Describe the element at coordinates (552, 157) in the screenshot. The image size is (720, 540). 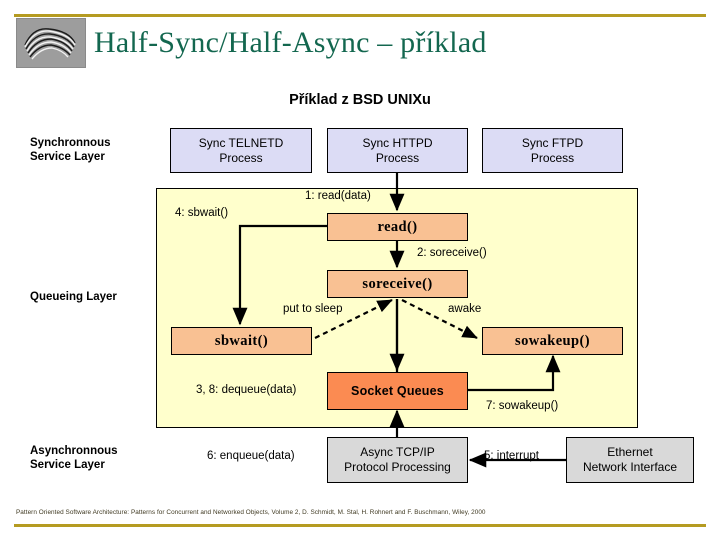
I see `box-sync-ftpd-line2: Process` at that location.